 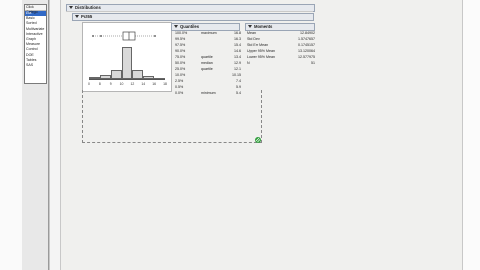 I want to click on moment-row: N 51, so click(x=281, y=63).